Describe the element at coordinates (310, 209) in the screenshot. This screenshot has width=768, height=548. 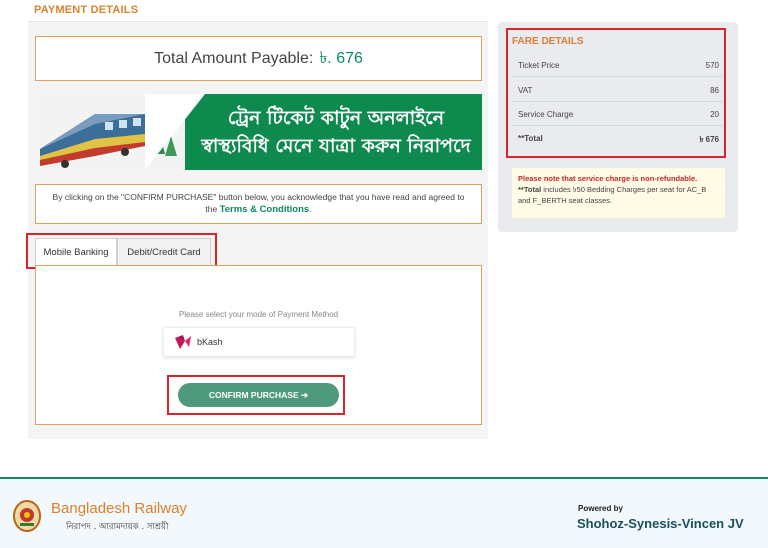
I see `terms-period: .` at that location.